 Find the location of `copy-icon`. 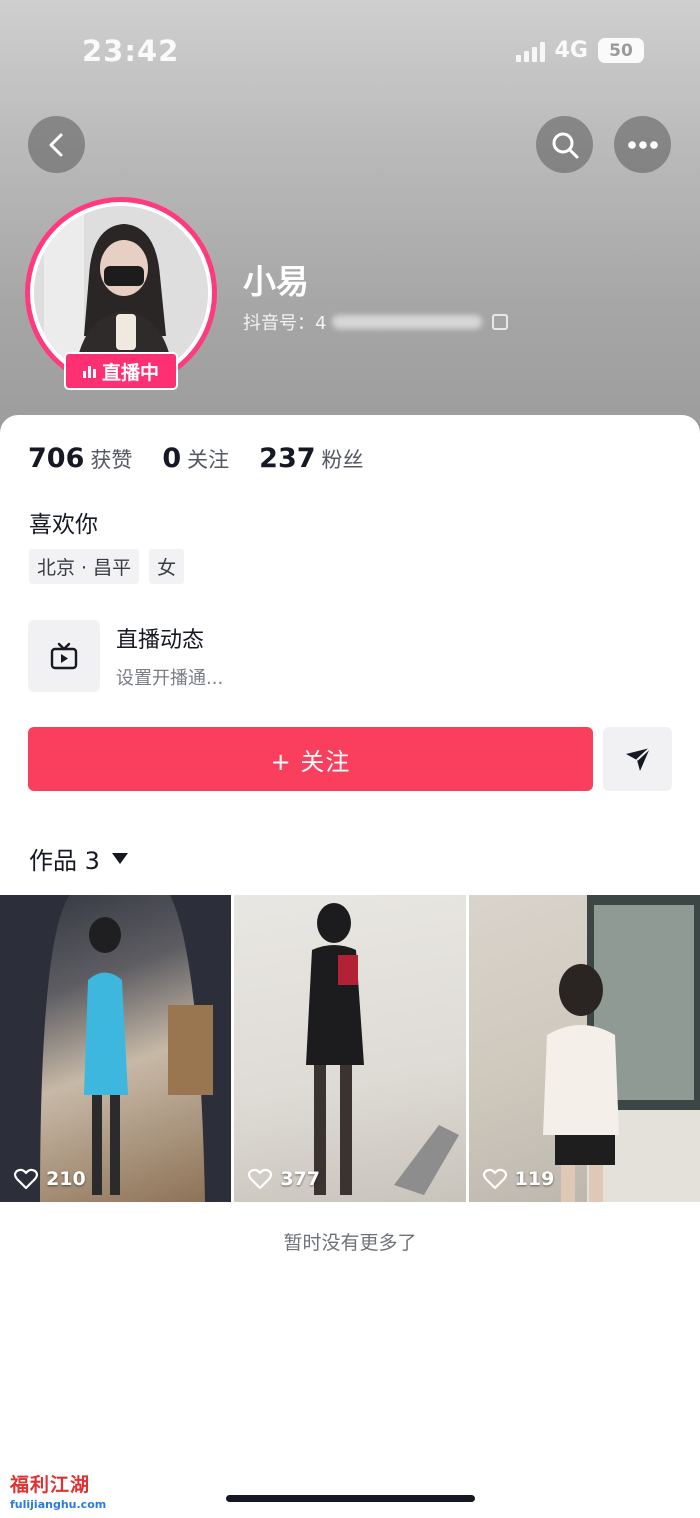

copy-icon is located at coordinates (500, 322).